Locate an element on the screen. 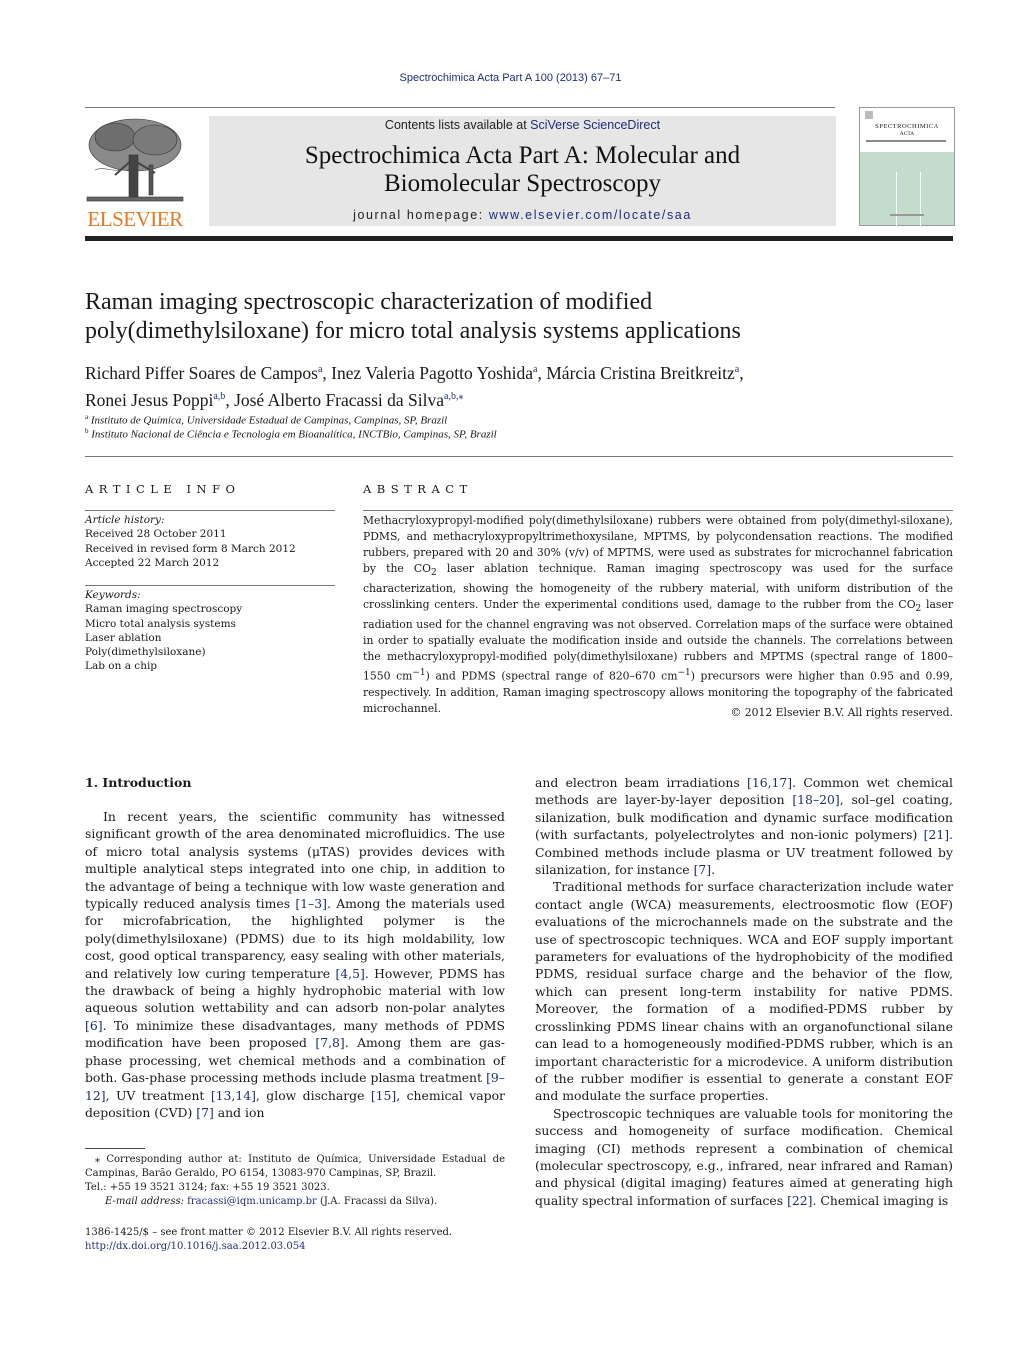  elsevier-wordmark: ELSEVIER is located at coordinates (135, 219).